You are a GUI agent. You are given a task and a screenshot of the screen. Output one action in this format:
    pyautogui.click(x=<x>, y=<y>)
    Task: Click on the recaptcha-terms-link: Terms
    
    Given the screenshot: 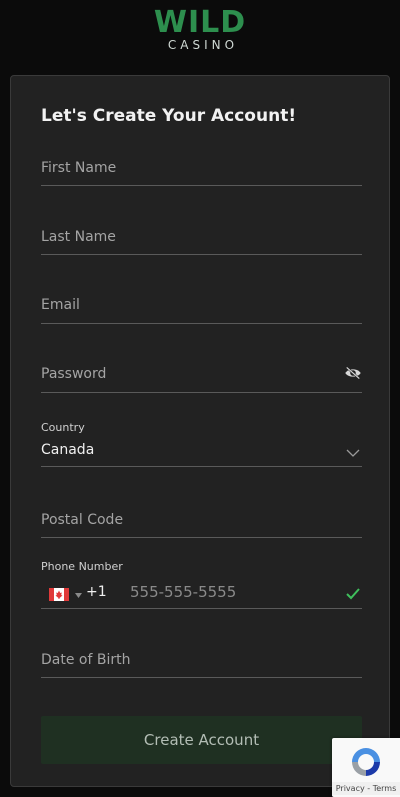 What is the action you would take?
    pyautogui.click(x=385, y=788)
    